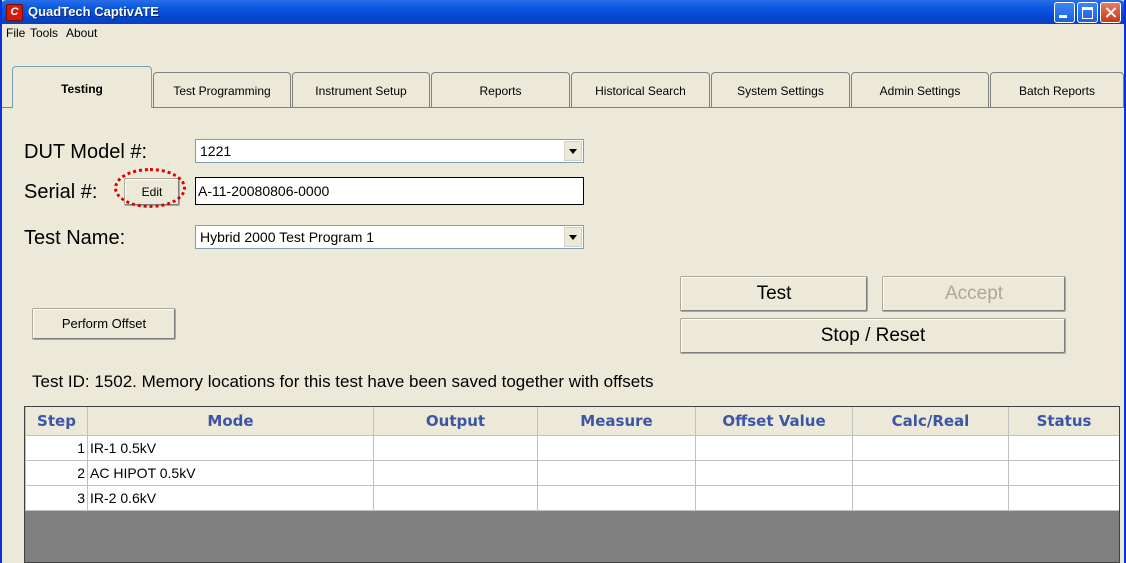 This screenshot has width=1126, height=563. I want to click on app-logo-icon: C, so click(14, 12).